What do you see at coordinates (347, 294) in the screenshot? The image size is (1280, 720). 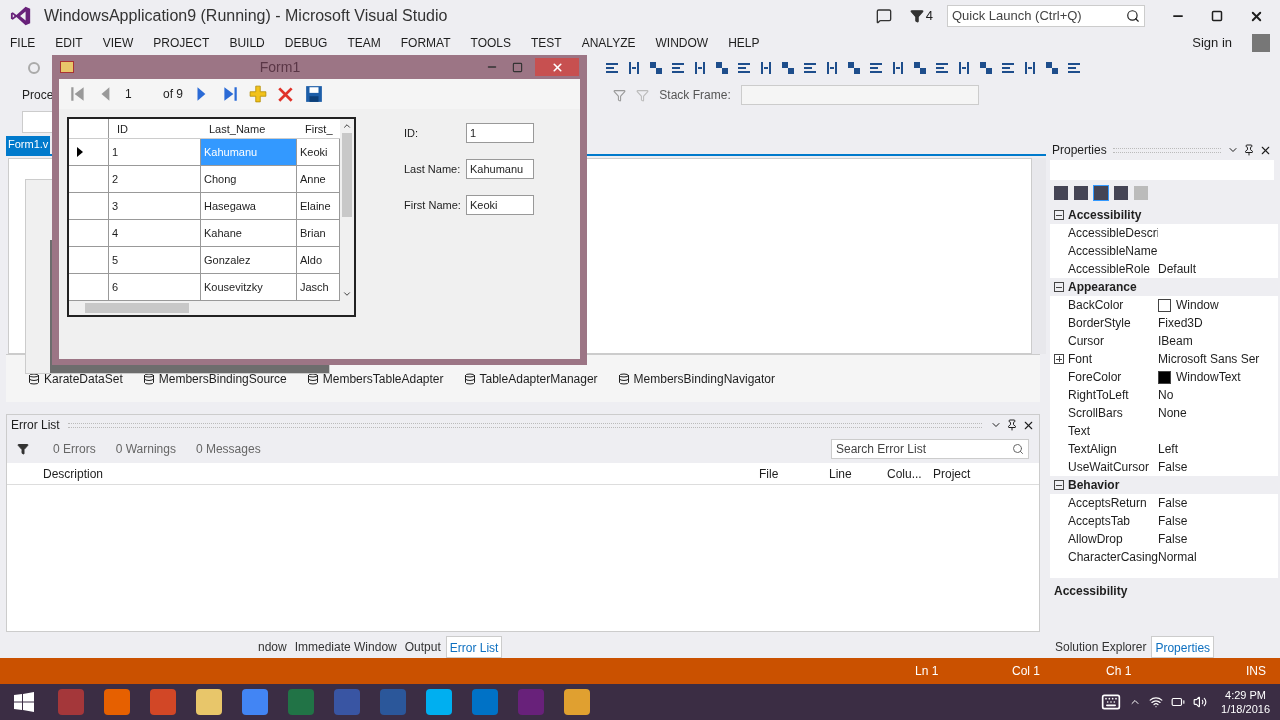 I see `scroll-down-icon` at bounding box center [347, 294].